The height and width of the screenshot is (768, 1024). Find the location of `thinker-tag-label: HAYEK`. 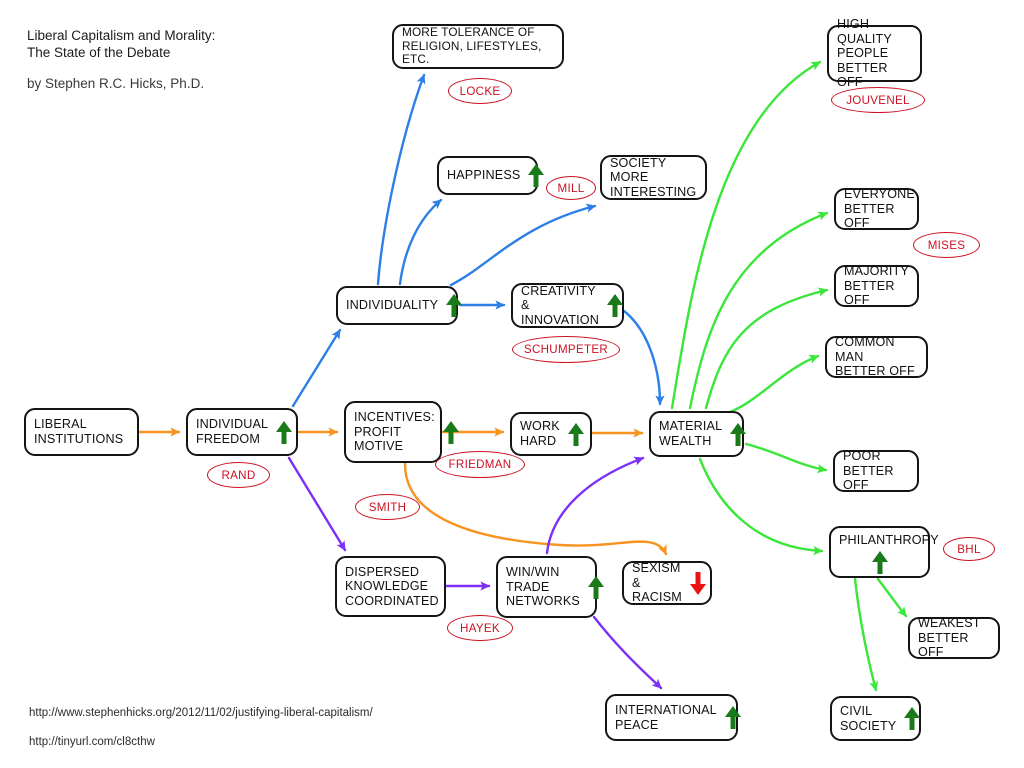

thinker-tag-label: HAYEK is located at coordinates (480, 628).